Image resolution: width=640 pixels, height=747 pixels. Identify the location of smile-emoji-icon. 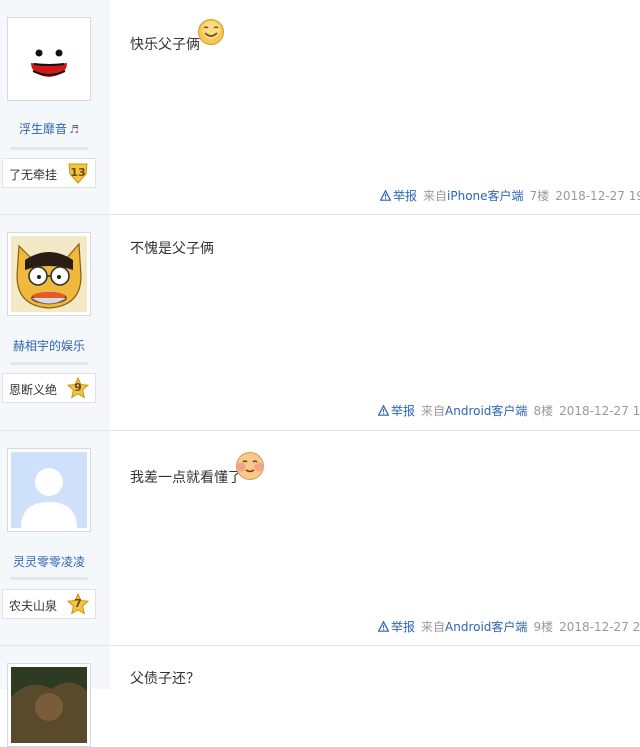
(211, 32).